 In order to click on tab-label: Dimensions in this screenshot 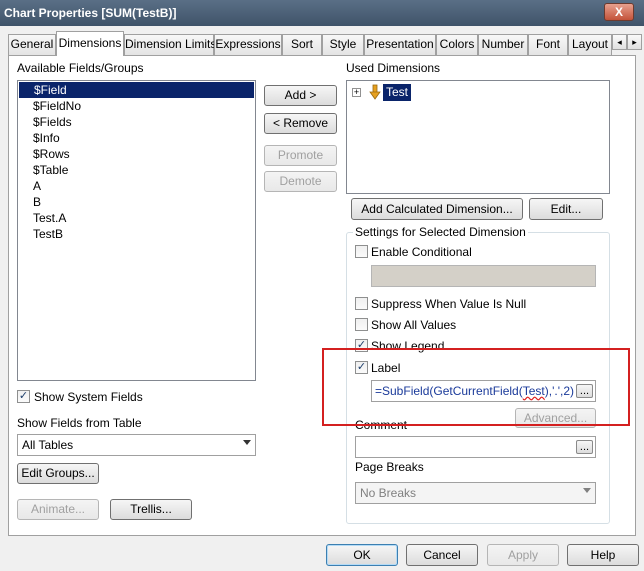, I will do `click(90, 43)`.